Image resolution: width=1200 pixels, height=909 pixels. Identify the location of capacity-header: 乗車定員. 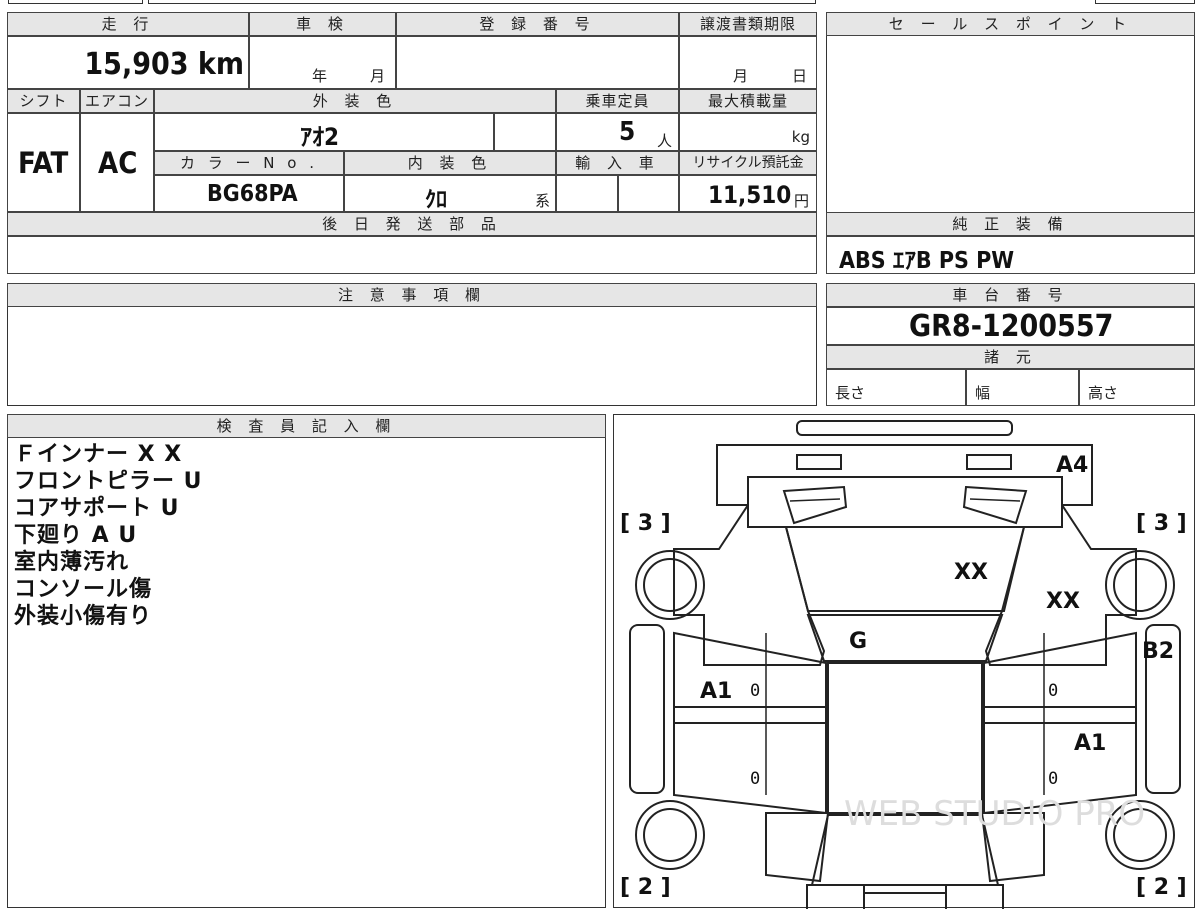
(617, 101).